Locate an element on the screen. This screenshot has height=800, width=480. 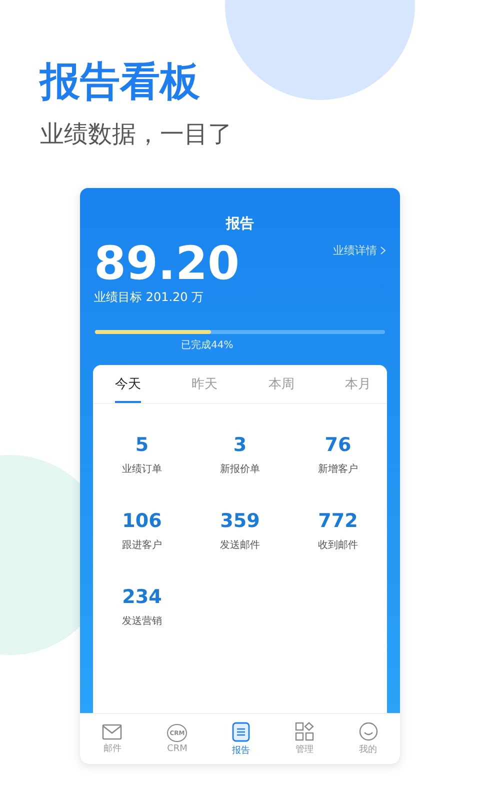
stat-label: 新报价单 is located at coordinates (240, 469).